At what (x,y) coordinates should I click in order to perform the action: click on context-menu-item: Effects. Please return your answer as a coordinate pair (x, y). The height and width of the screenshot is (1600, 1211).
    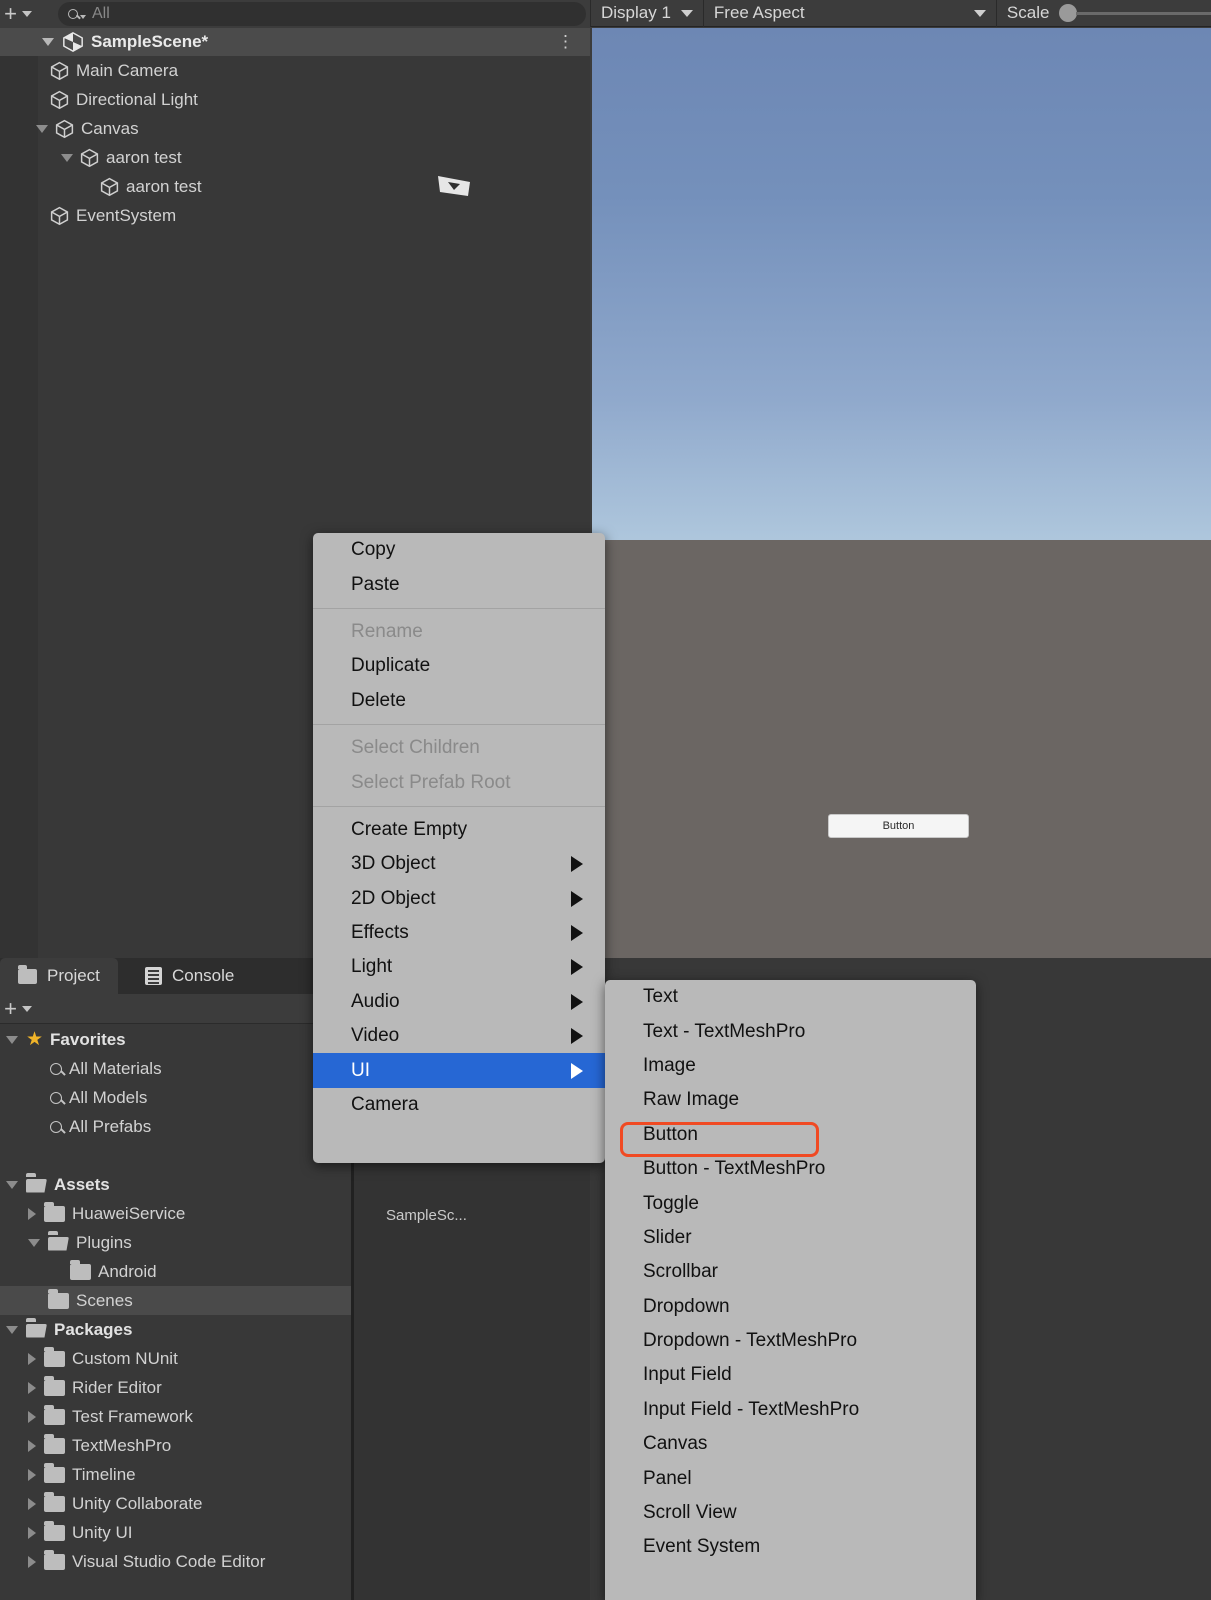
    Looking at the image, I should click on (459, 933).